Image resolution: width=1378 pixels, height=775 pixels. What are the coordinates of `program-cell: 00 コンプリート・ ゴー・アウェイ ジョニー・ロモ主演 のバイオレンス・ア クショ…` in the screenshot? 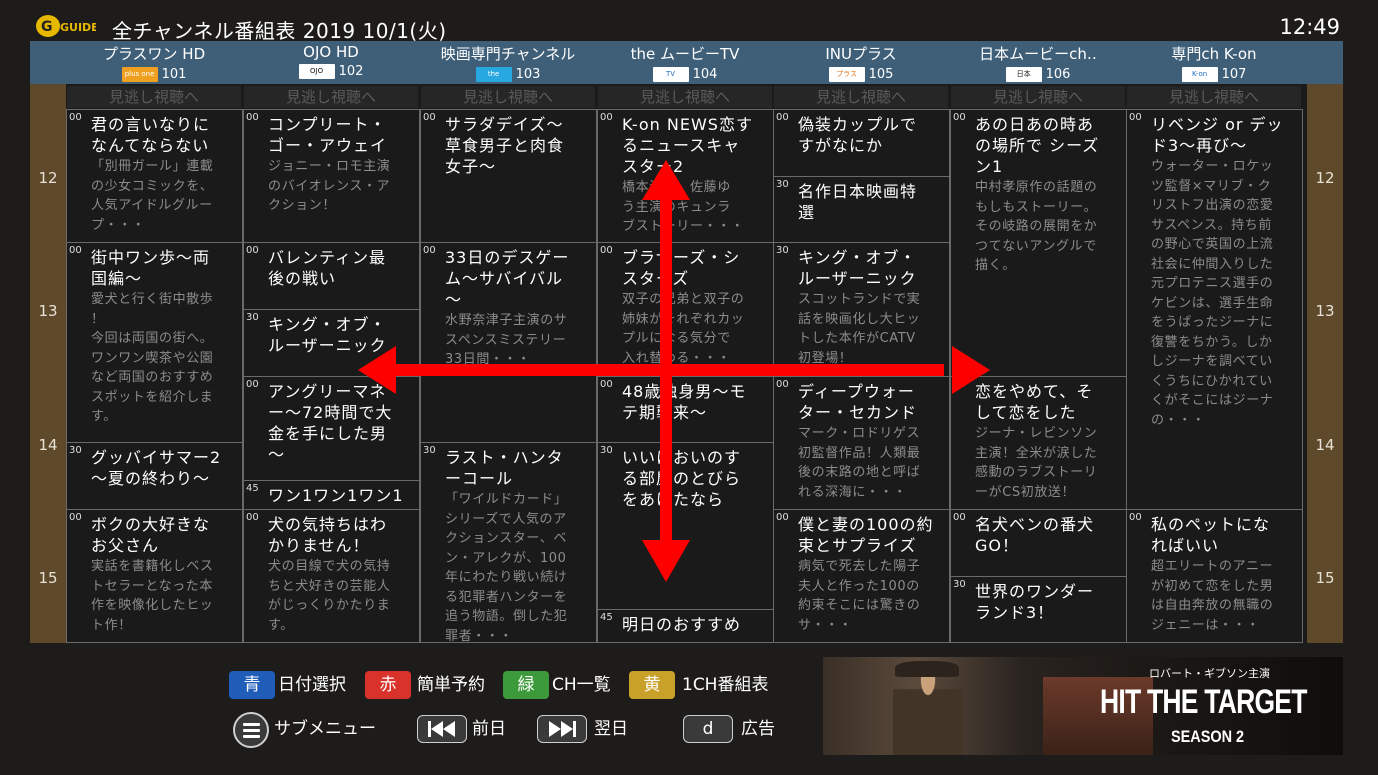 It's located at (331, 176).